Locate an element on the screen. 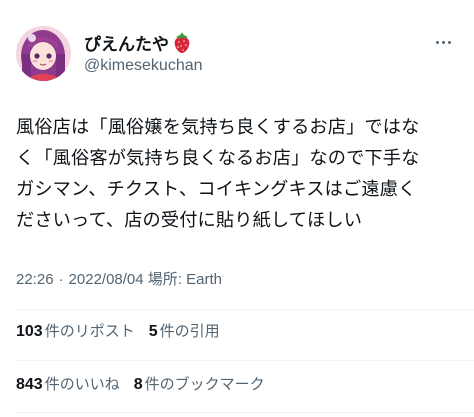 This screenshot has width=474, height=417. tweet-date: 2022/08/04 is located at coordinates (106, 279).